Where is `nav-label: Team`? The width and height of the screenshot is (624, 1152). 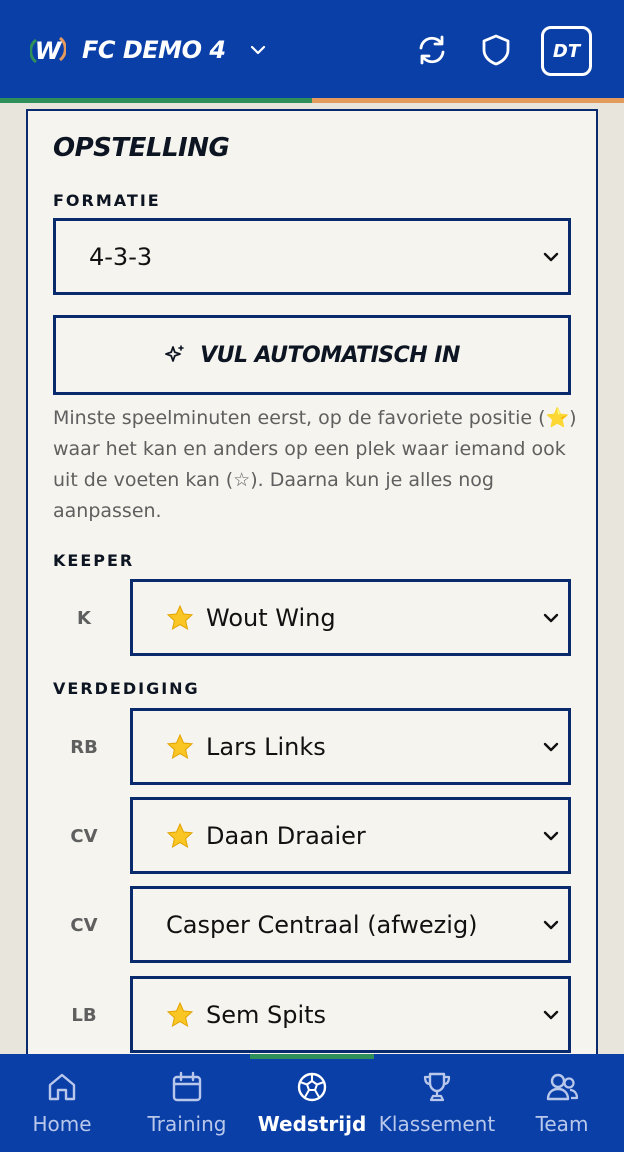 nav-label: Team is located at coordinates (562, 1124).